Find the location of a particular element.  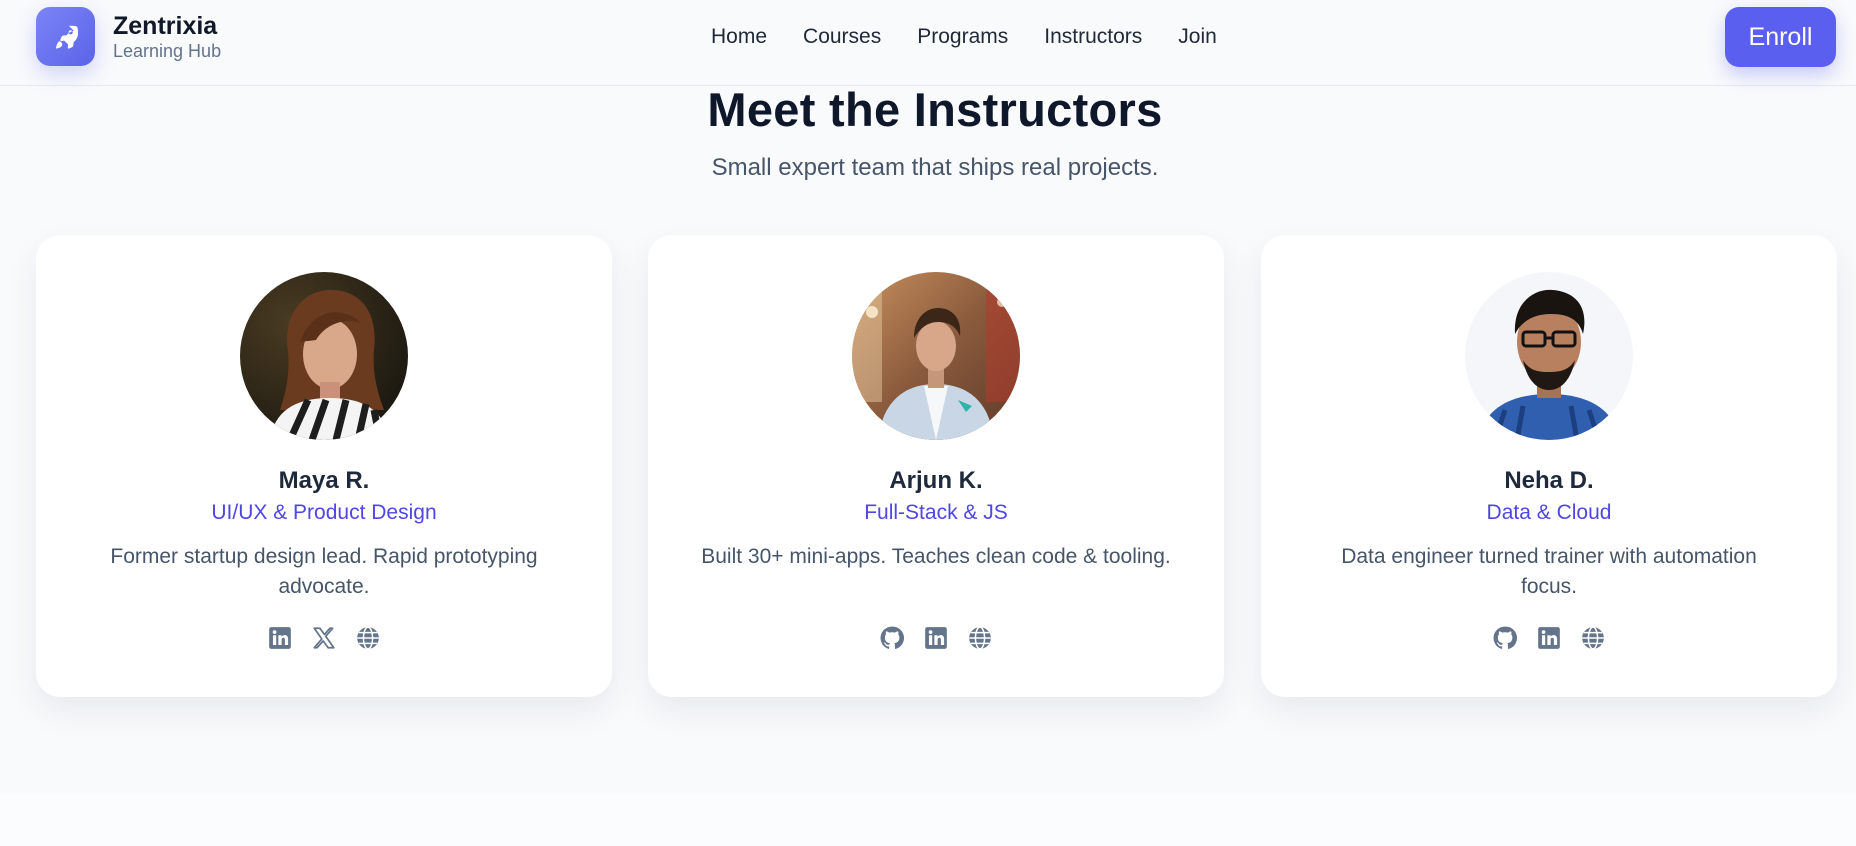

instructor-name: Arjun K. is located at coordinates (936, 480).